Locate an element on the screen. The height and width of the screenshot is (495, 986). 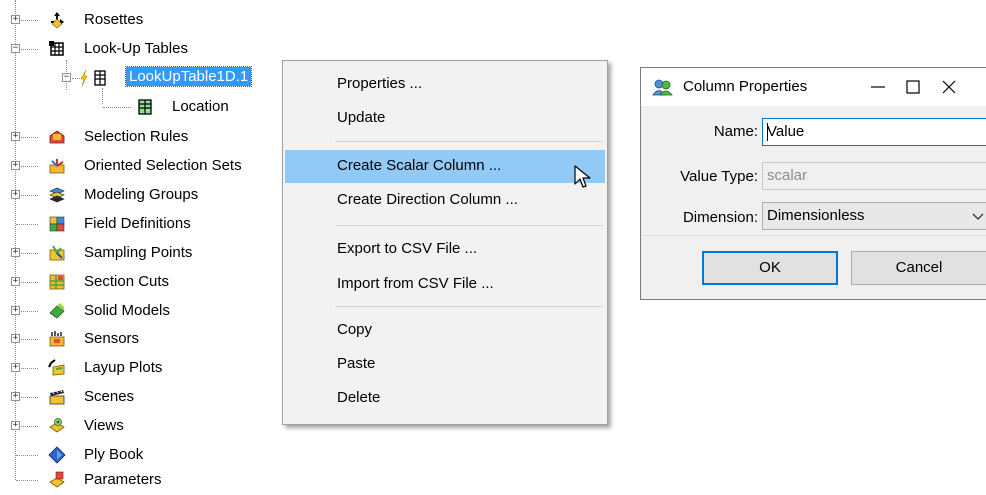
tree-item-layup-plots: + Layup Plots is located at coordinates (150, 368).